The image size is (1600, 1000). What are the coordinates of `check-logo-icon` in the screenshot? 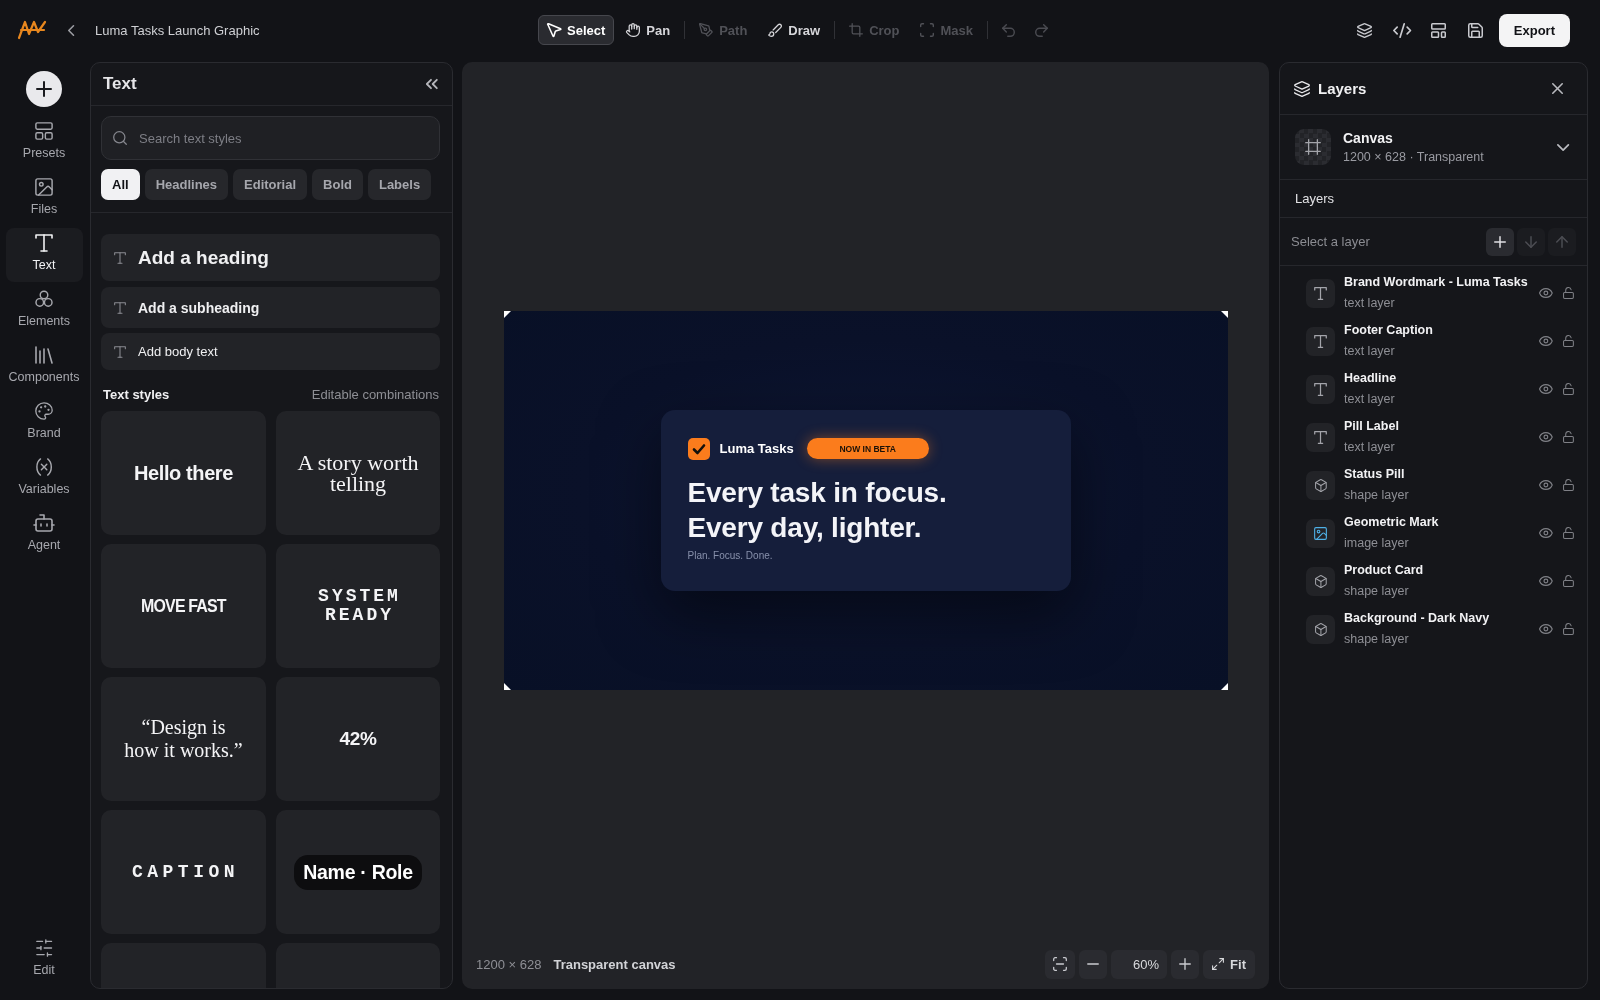 It's located at (698, 448).